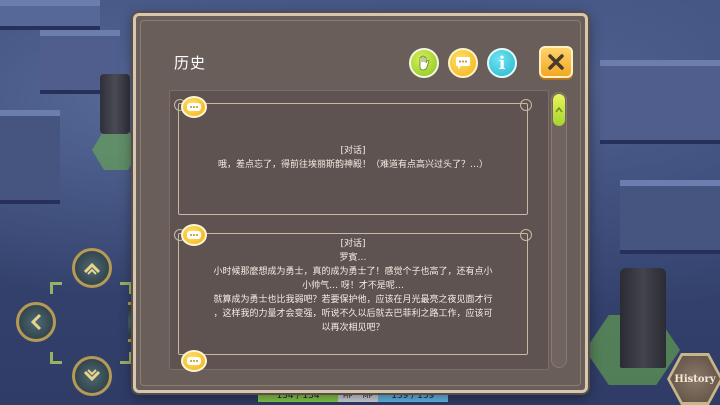 This screenshot has width=720, height=405. I want to click on info-icon: i, so click(502, 63).